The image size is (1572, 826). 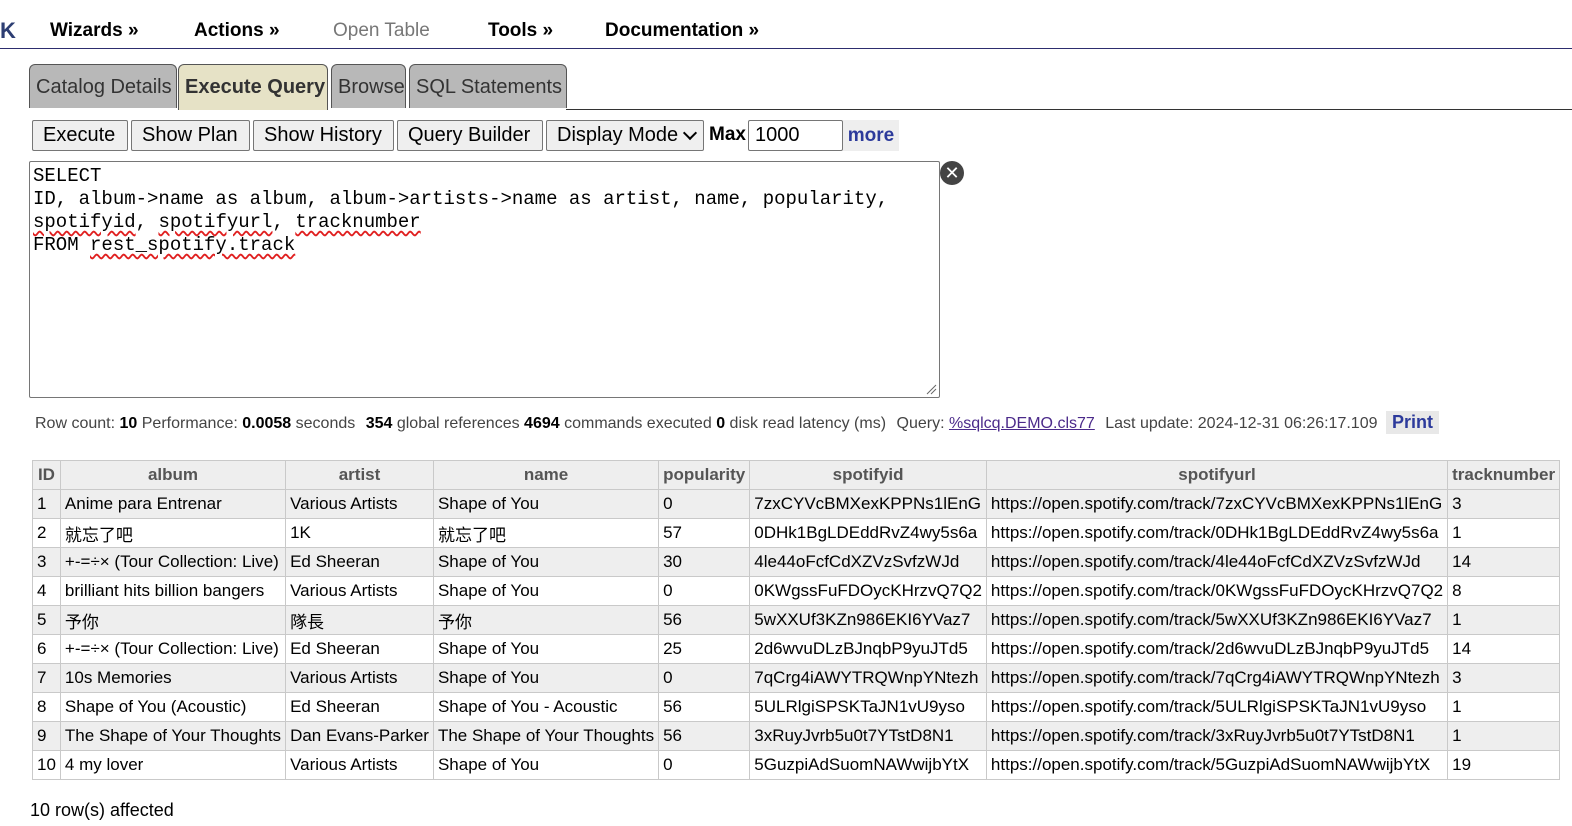 What do you see at coordinates (618, 135) in the screenshot?
I see `display-mode-label: Display Mode` at bounding box center [618, 135].